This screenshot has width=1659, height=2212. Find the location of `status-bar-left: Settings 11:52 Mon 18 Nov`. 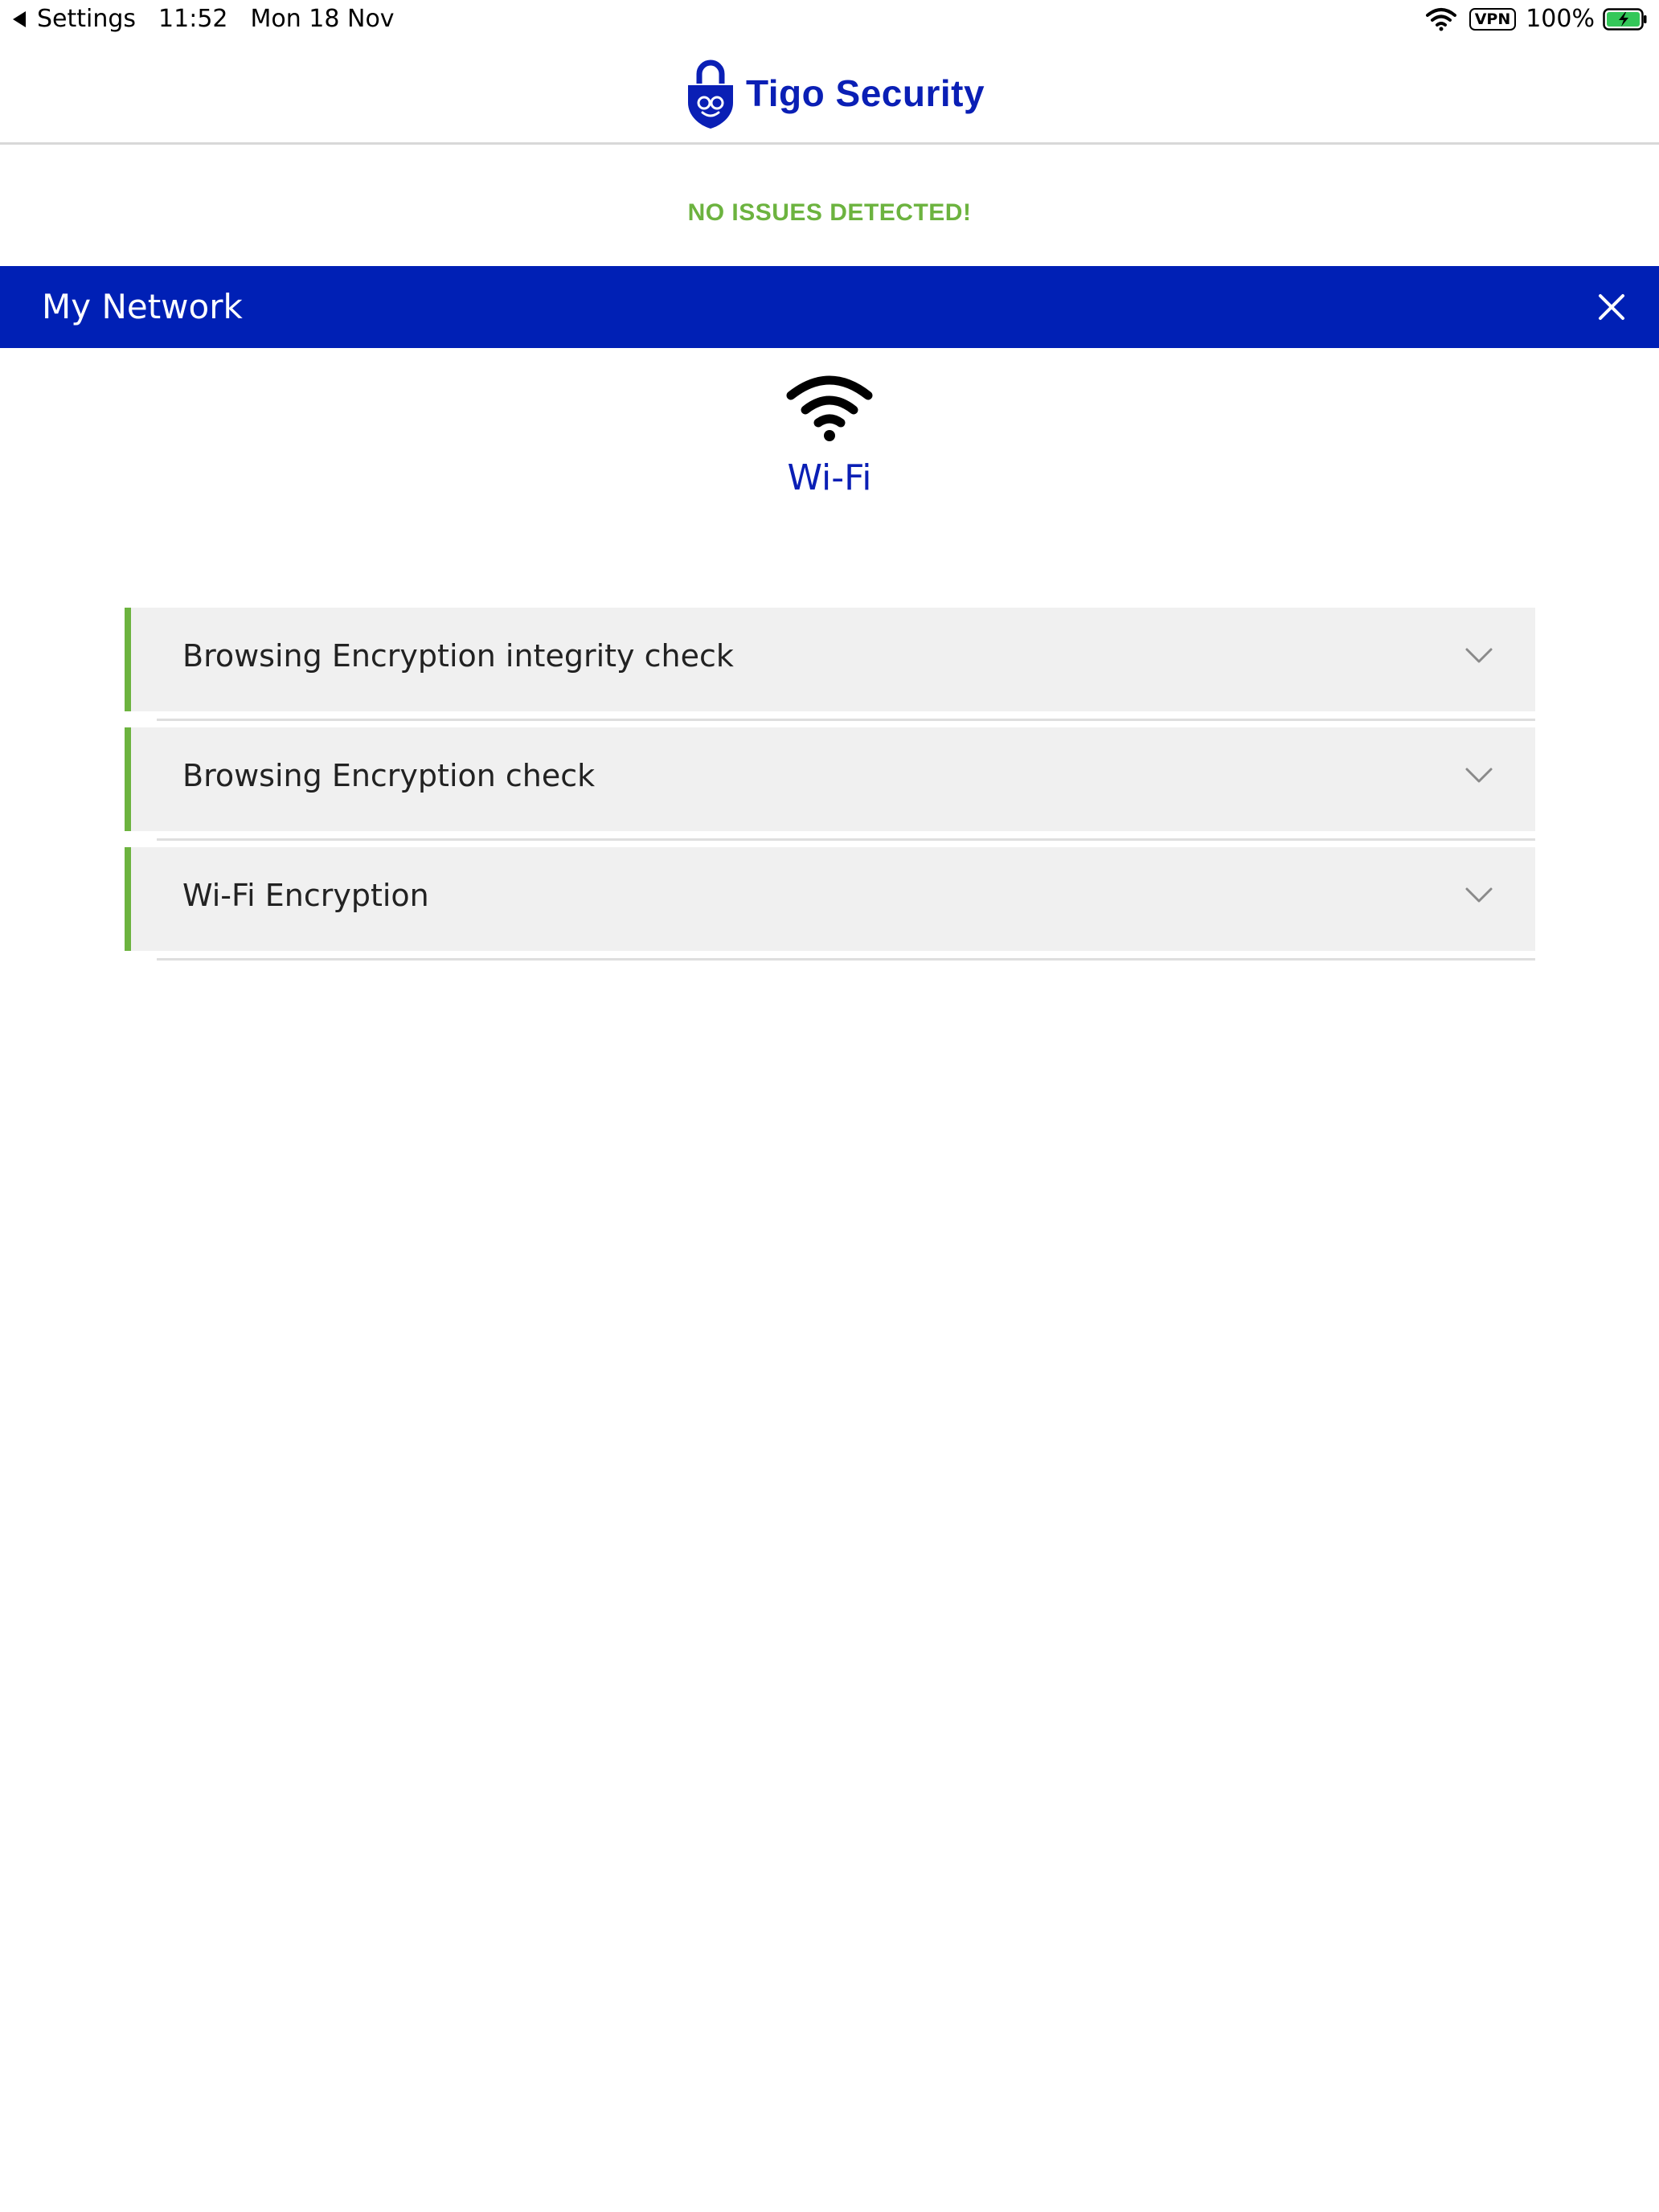

status-bar-left: Settings 11:52 Mon 18 Nov is located at coordinates (204, 19).